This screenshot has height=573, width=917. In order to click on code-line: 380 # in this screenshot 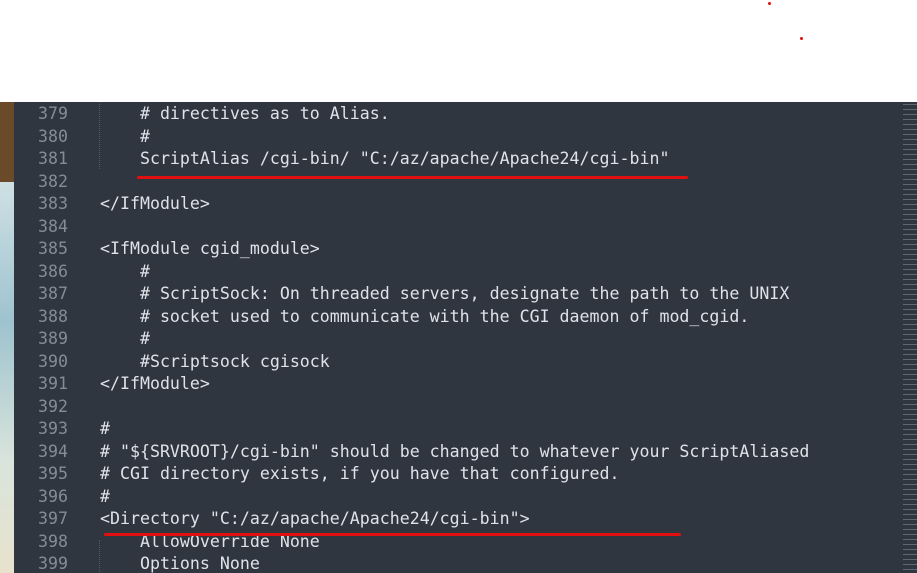, I will do `click(454, 137)`.